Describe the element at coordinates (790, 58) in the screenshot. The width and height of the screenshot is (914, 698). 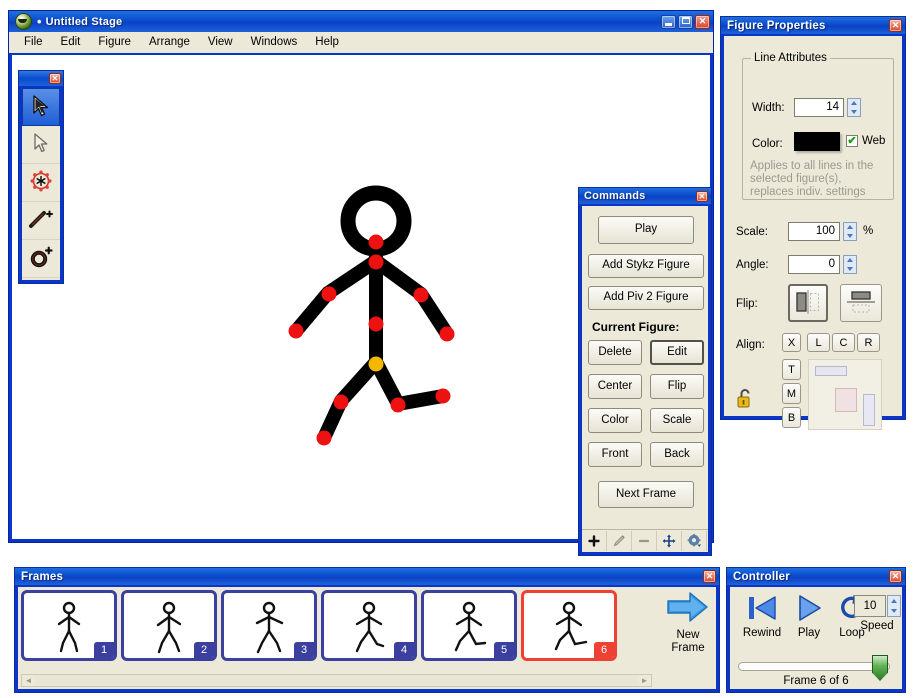
I see `line-attributes-label: Line Attributes` at that location.